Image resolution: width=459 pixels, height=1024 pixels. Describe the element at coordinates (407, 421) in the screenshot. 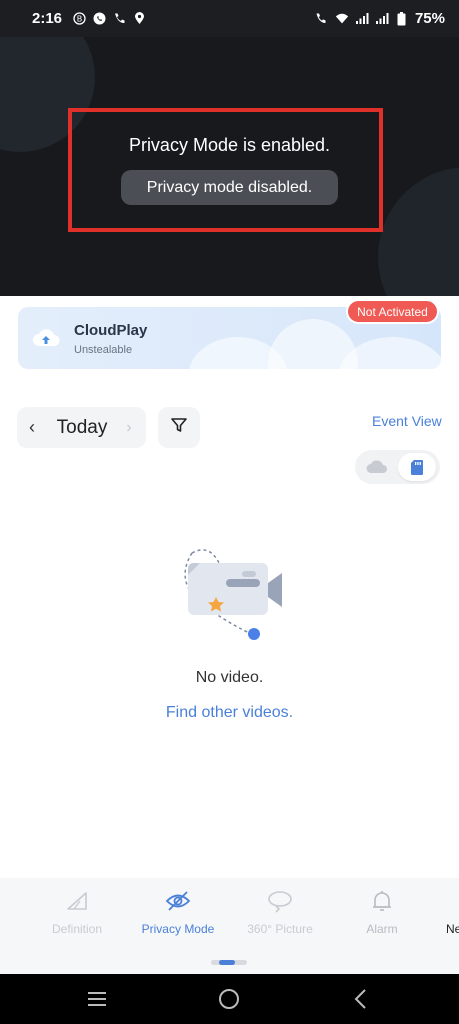

I see `event-view-link: Event View` at that location.